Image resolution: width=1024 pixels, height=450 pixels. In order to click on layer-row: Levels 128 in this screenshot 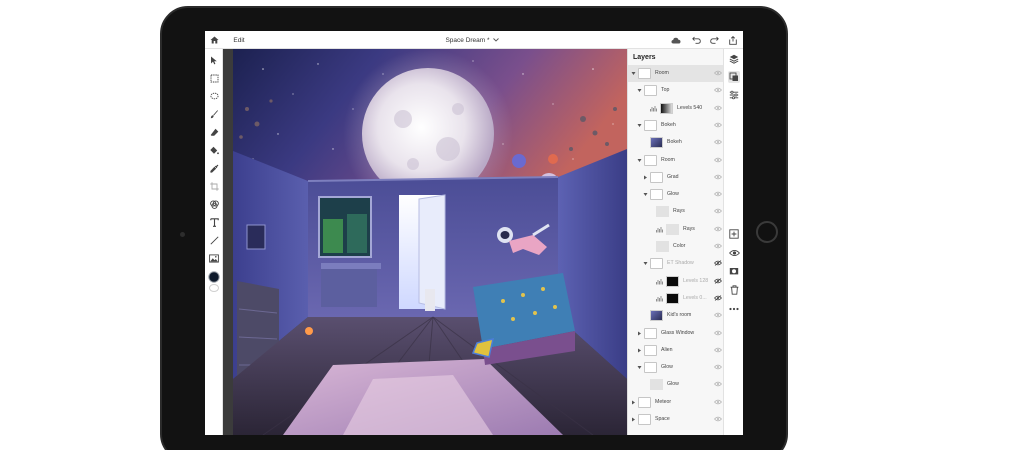, I will do `click(675, 281)`.